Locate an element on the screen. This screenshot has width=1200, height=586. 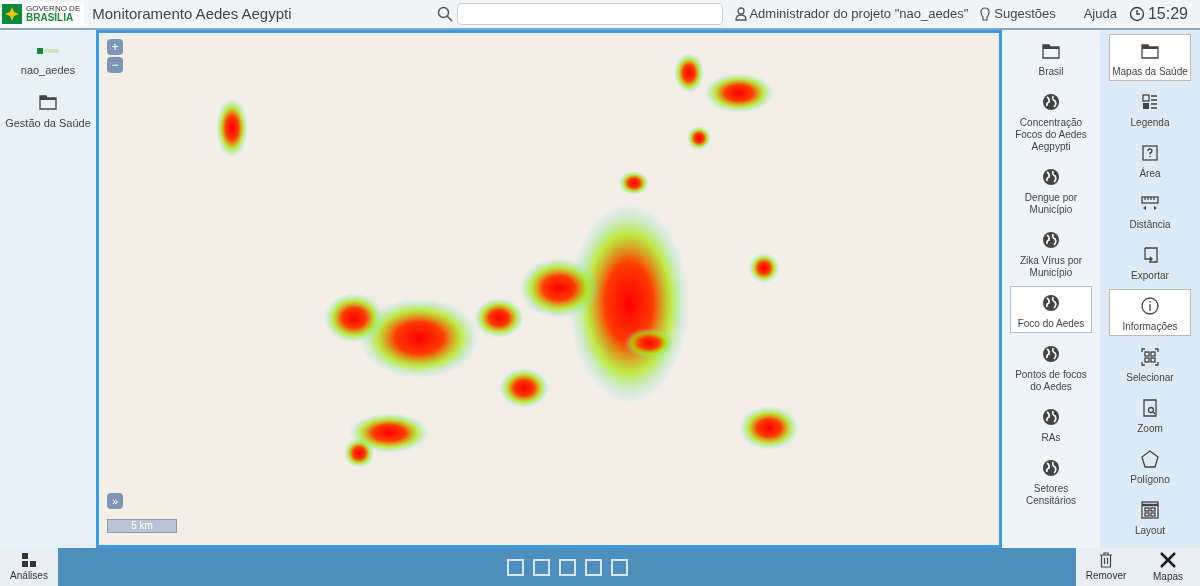
clock-time: 15:29 is located at coordinates (1167, 14).